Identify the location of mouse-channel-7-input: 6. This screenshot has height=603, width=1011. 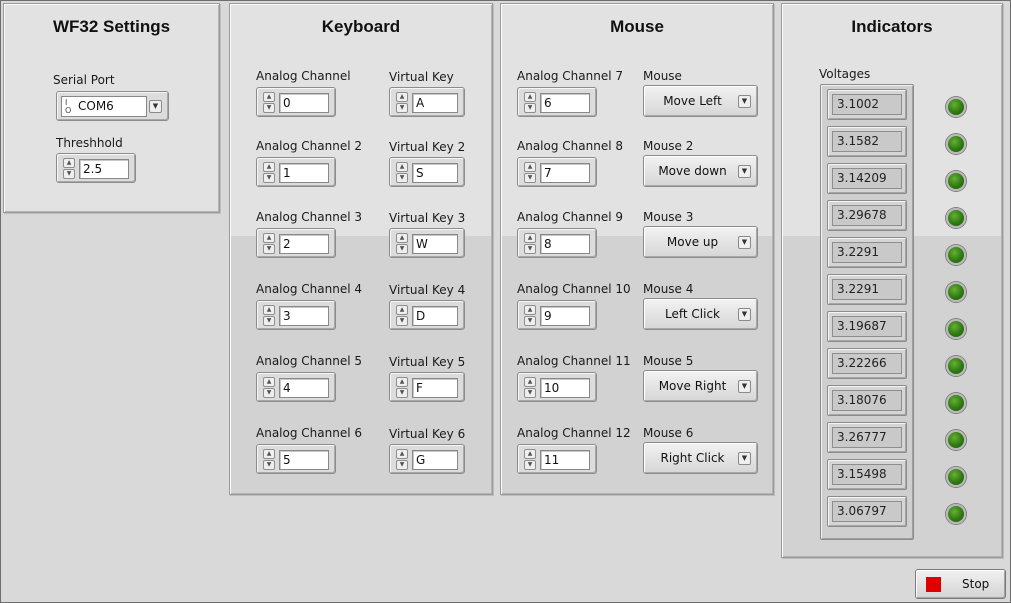
(565, 103).